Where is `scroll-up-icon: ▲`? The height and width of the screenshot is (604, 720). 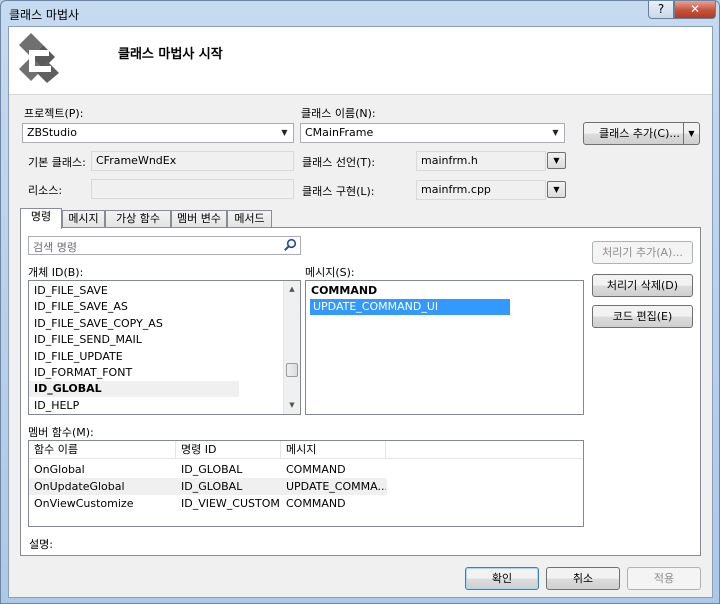
scroll-up-icon: ▲ is located at coordinates (292, 289).